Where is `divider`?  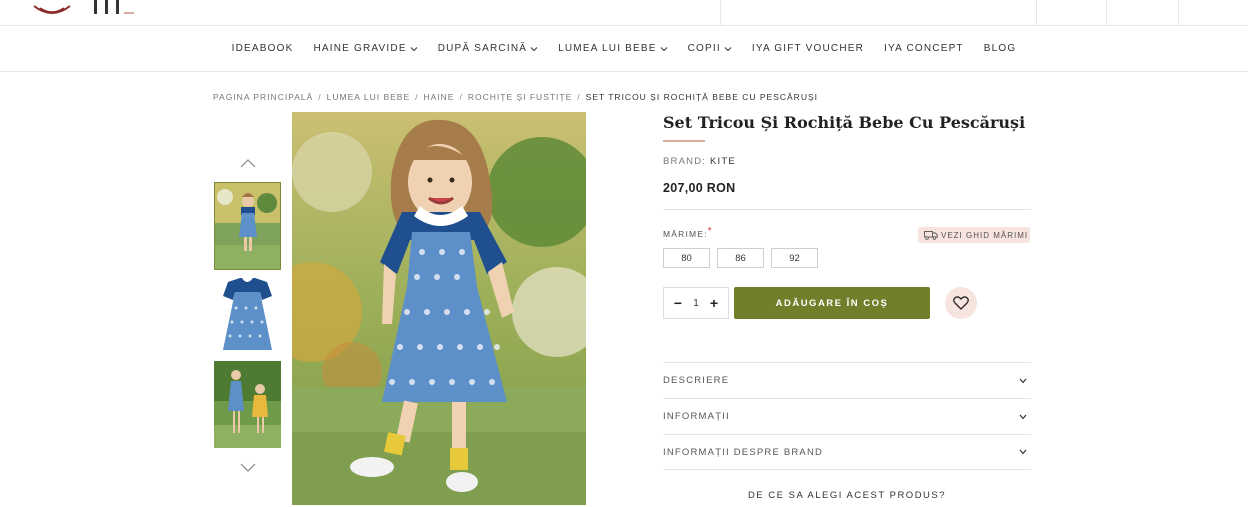 divider is located at coordinates (847, 209).